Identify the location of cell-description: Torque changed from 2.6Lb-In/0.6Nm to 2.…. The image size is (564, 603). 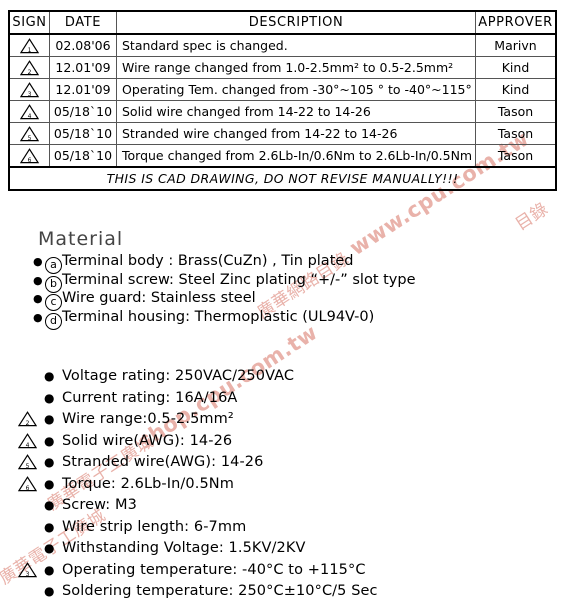
(296, 156).